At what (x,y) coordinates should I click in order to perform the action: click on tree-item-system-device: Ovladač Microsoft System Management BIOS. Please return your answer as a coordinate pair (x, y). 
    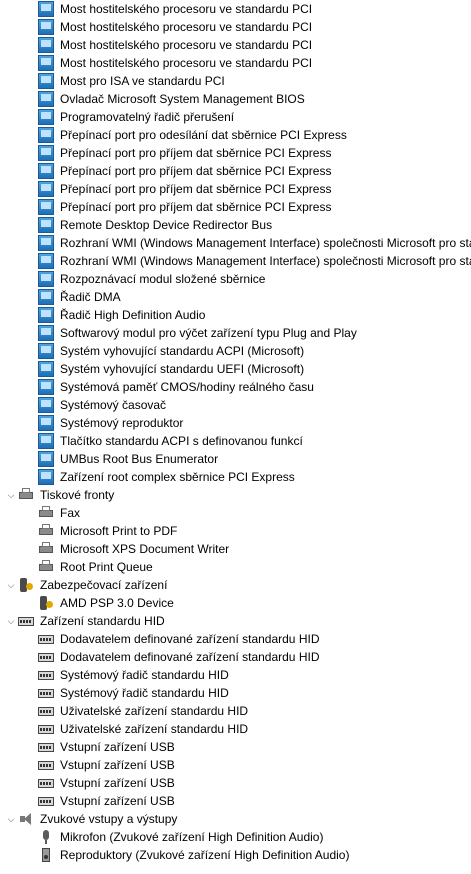
    Looking at the image, I should click on (235, 99).